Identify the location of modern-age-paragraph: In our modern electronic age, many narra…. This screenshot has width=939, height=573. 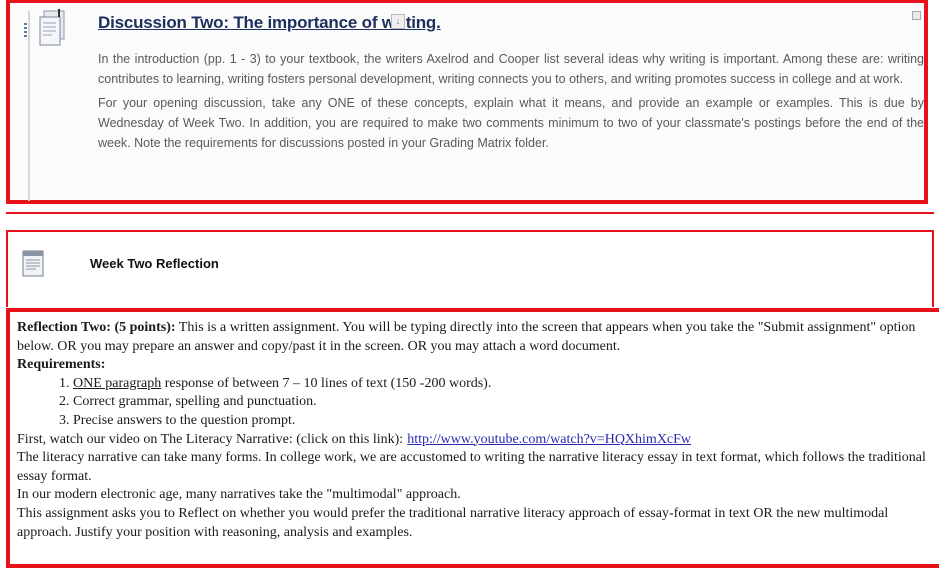
(239, 495).